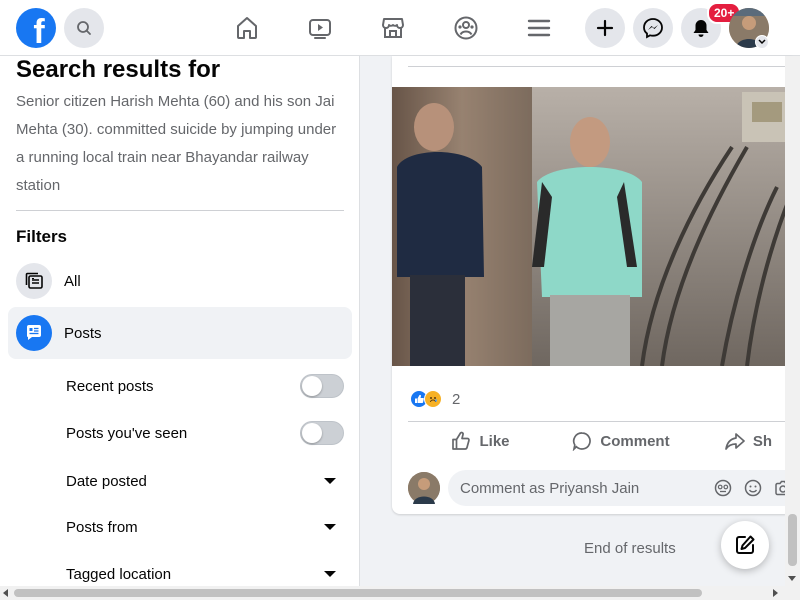 This screenshot has height=600, width=800. I want to click on menu-icon, so click(539, 28).